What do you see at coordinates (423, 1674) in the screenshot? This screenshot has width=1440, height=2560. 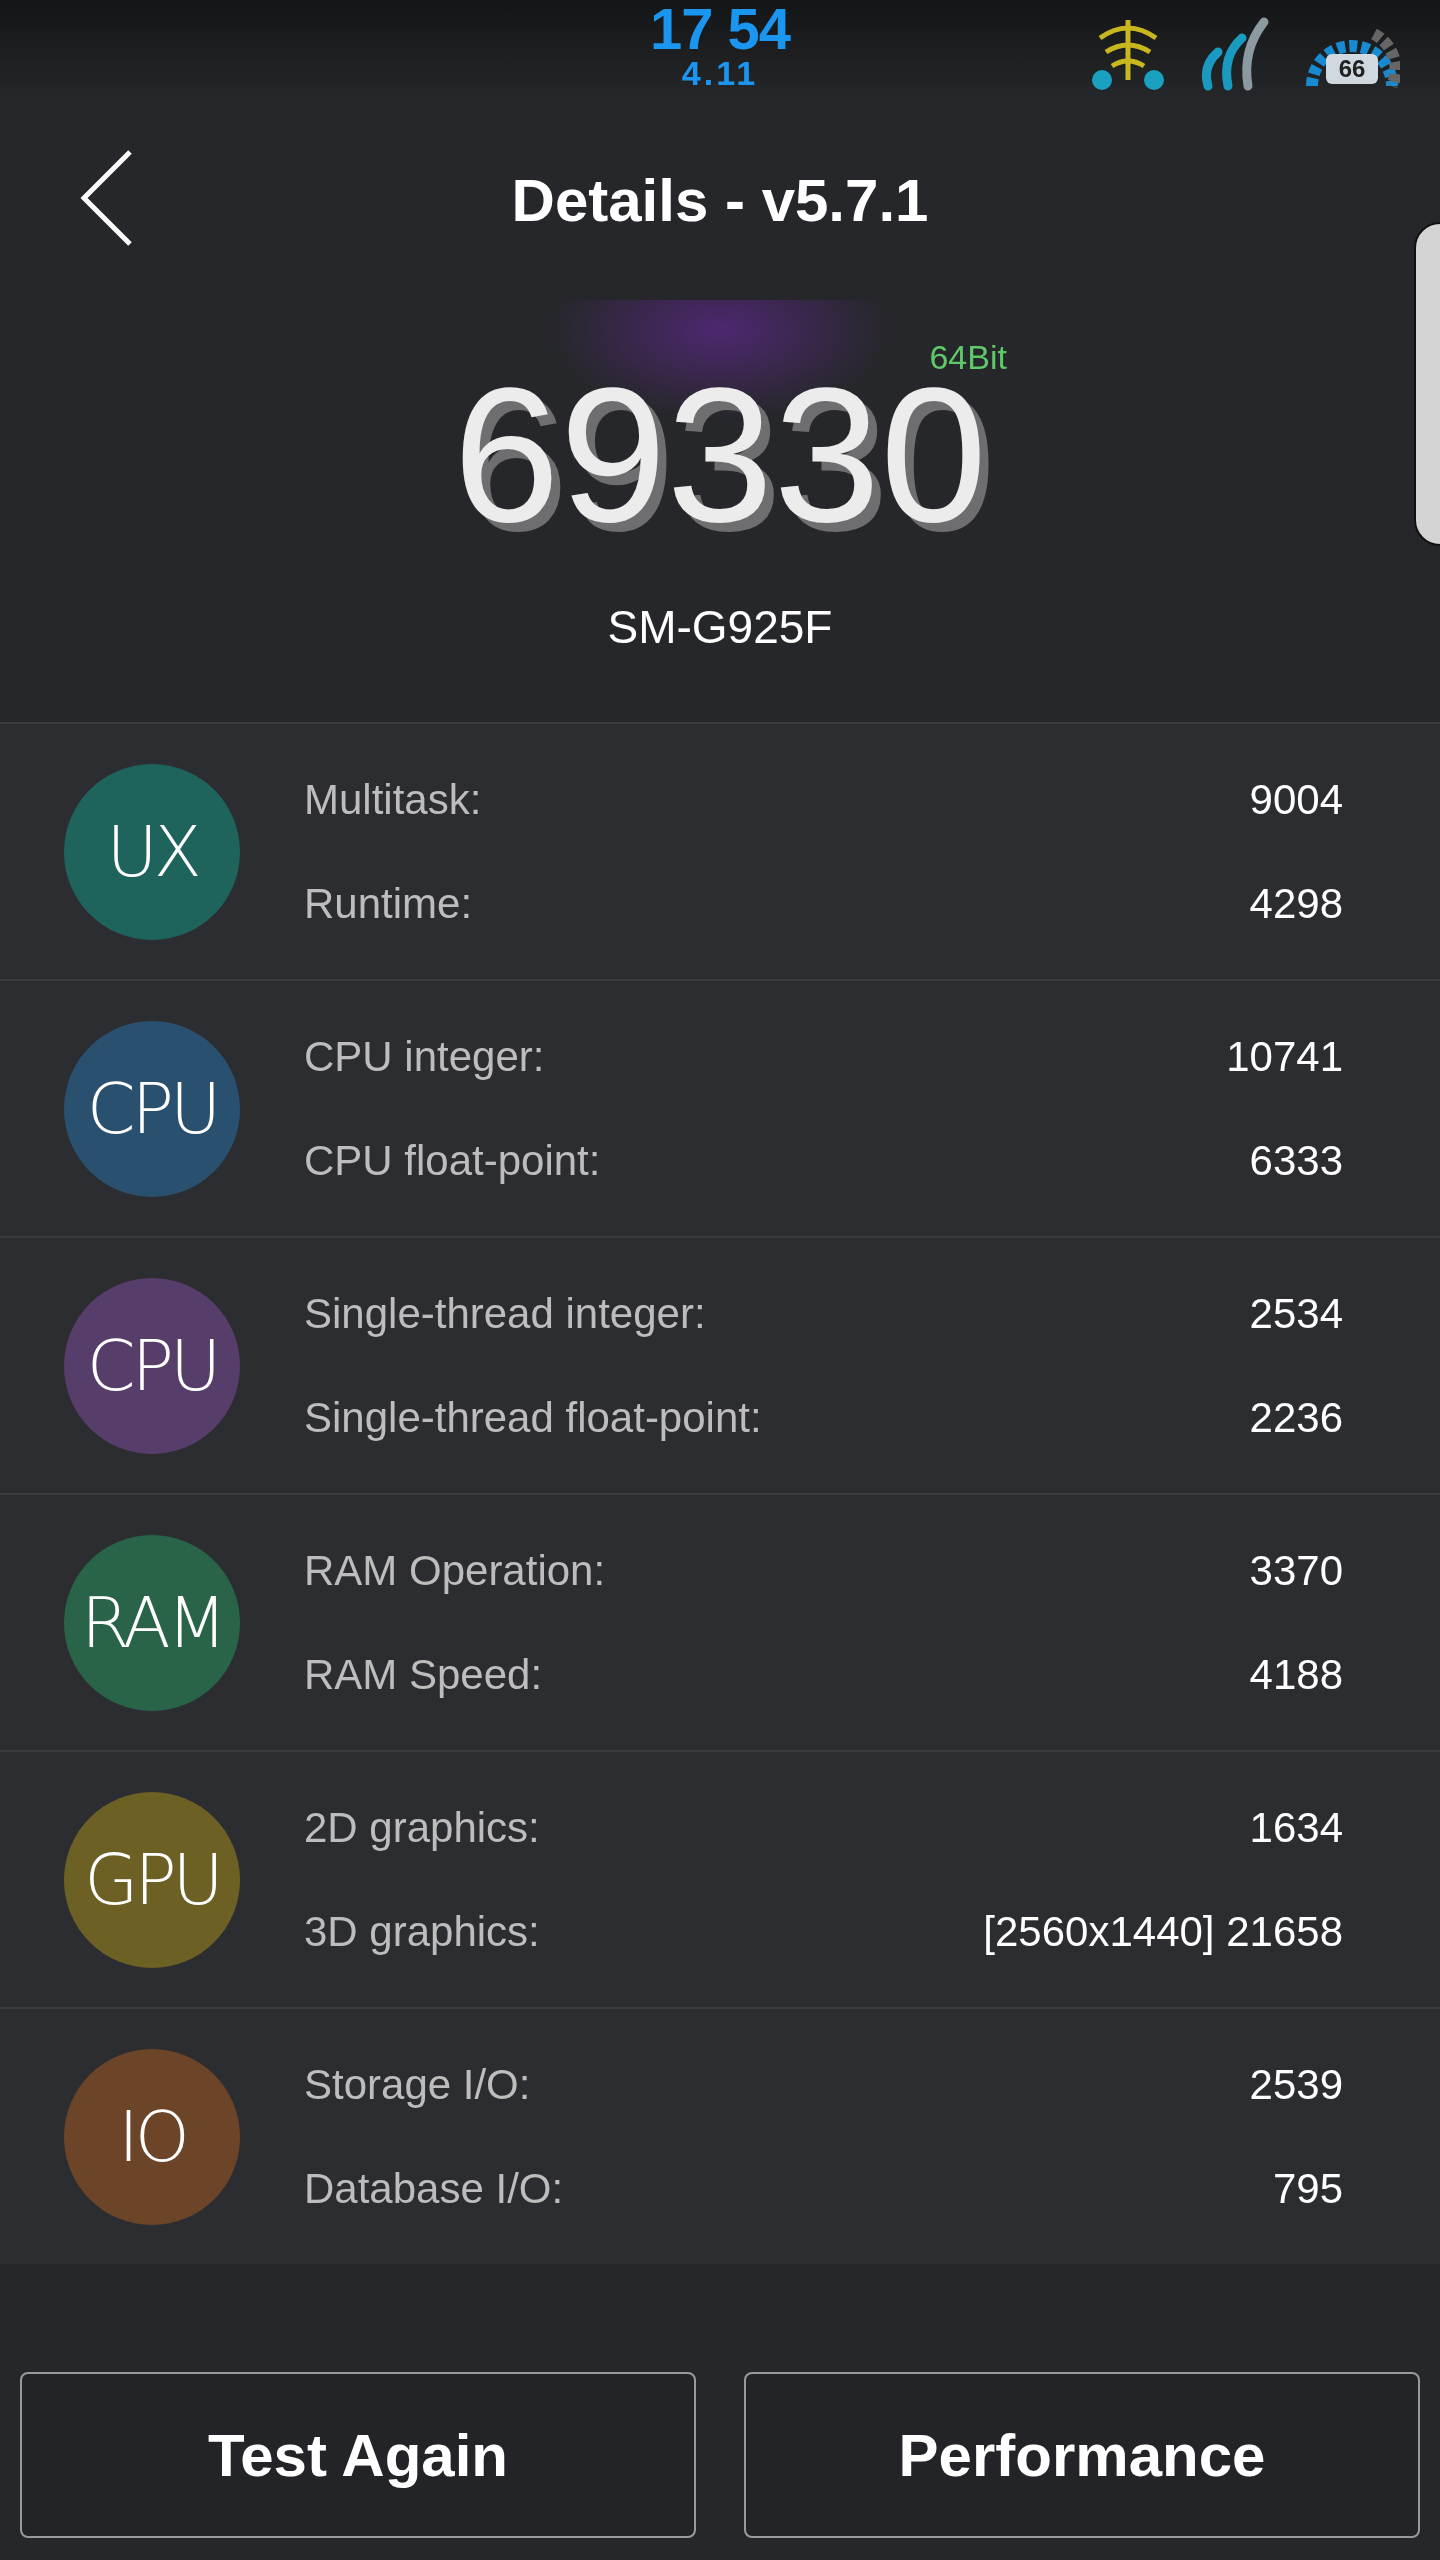 I see `metric-label: RAM Speed:` at bounding box center [423, 1674].